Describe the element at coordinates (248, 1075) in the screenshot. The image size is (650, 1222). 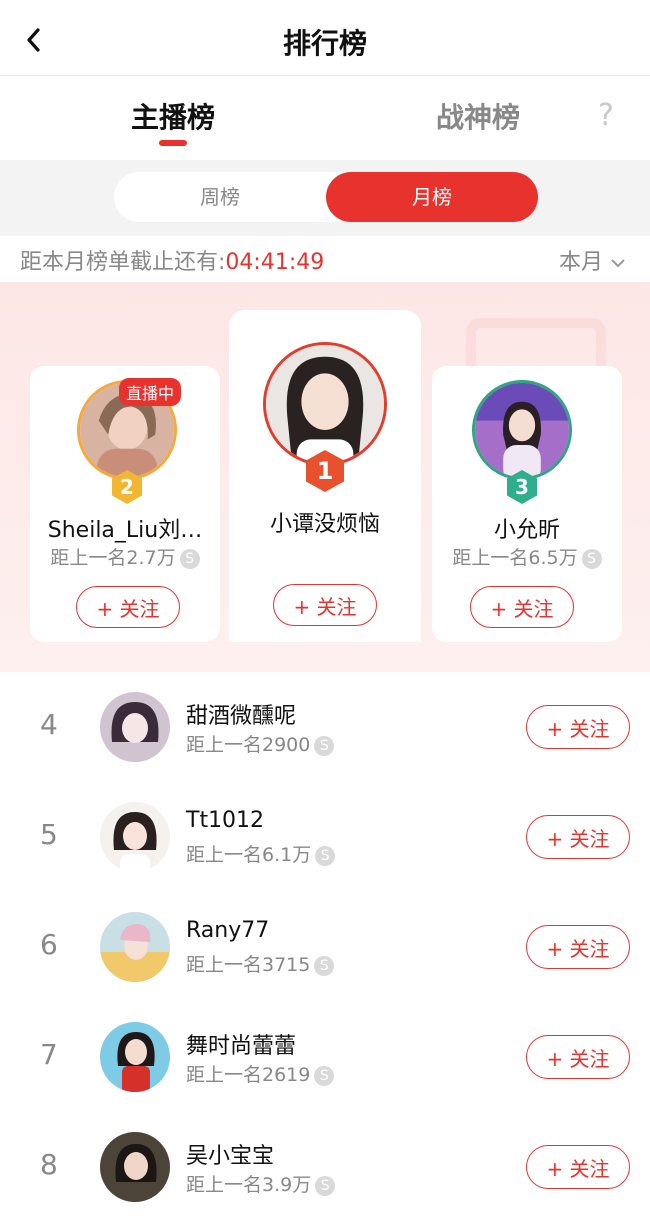
I see `rank-gap-text: 距上一名2619` at that location.